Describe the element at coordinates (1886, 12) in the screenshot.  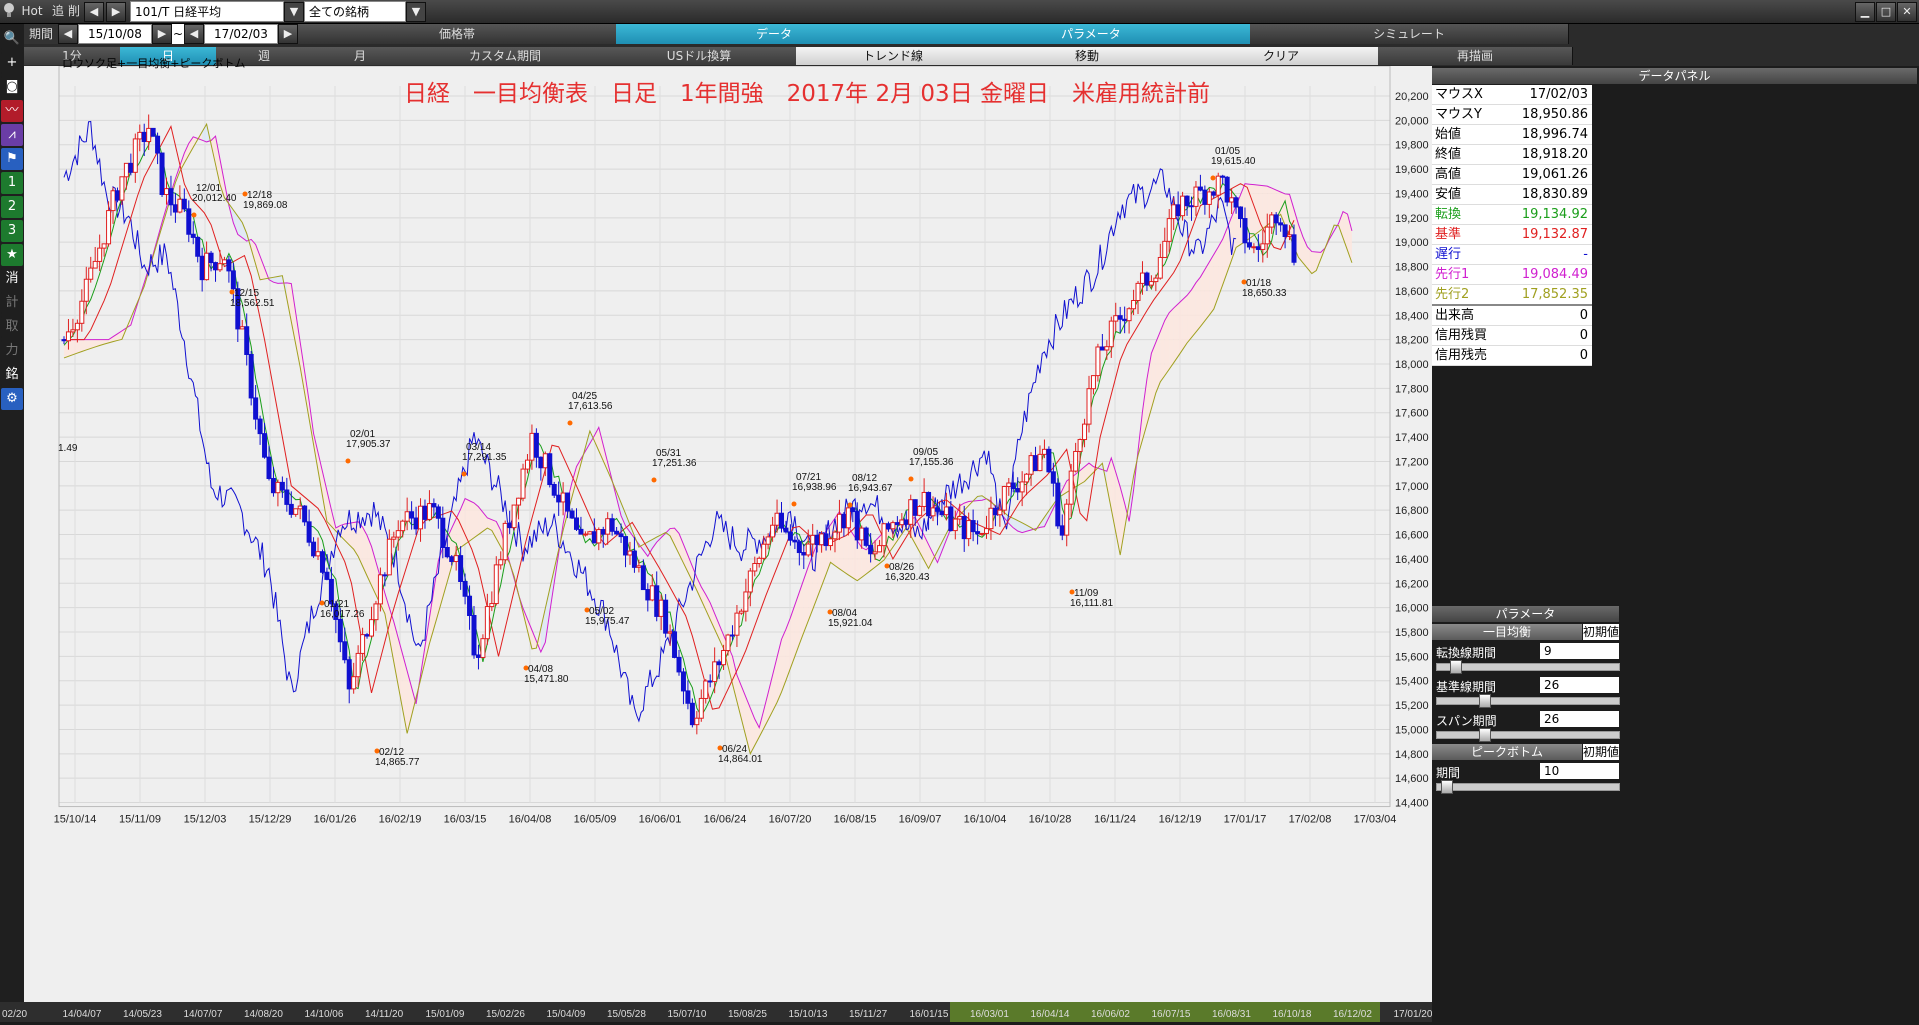
I see `maximize-icon: □` at that location.